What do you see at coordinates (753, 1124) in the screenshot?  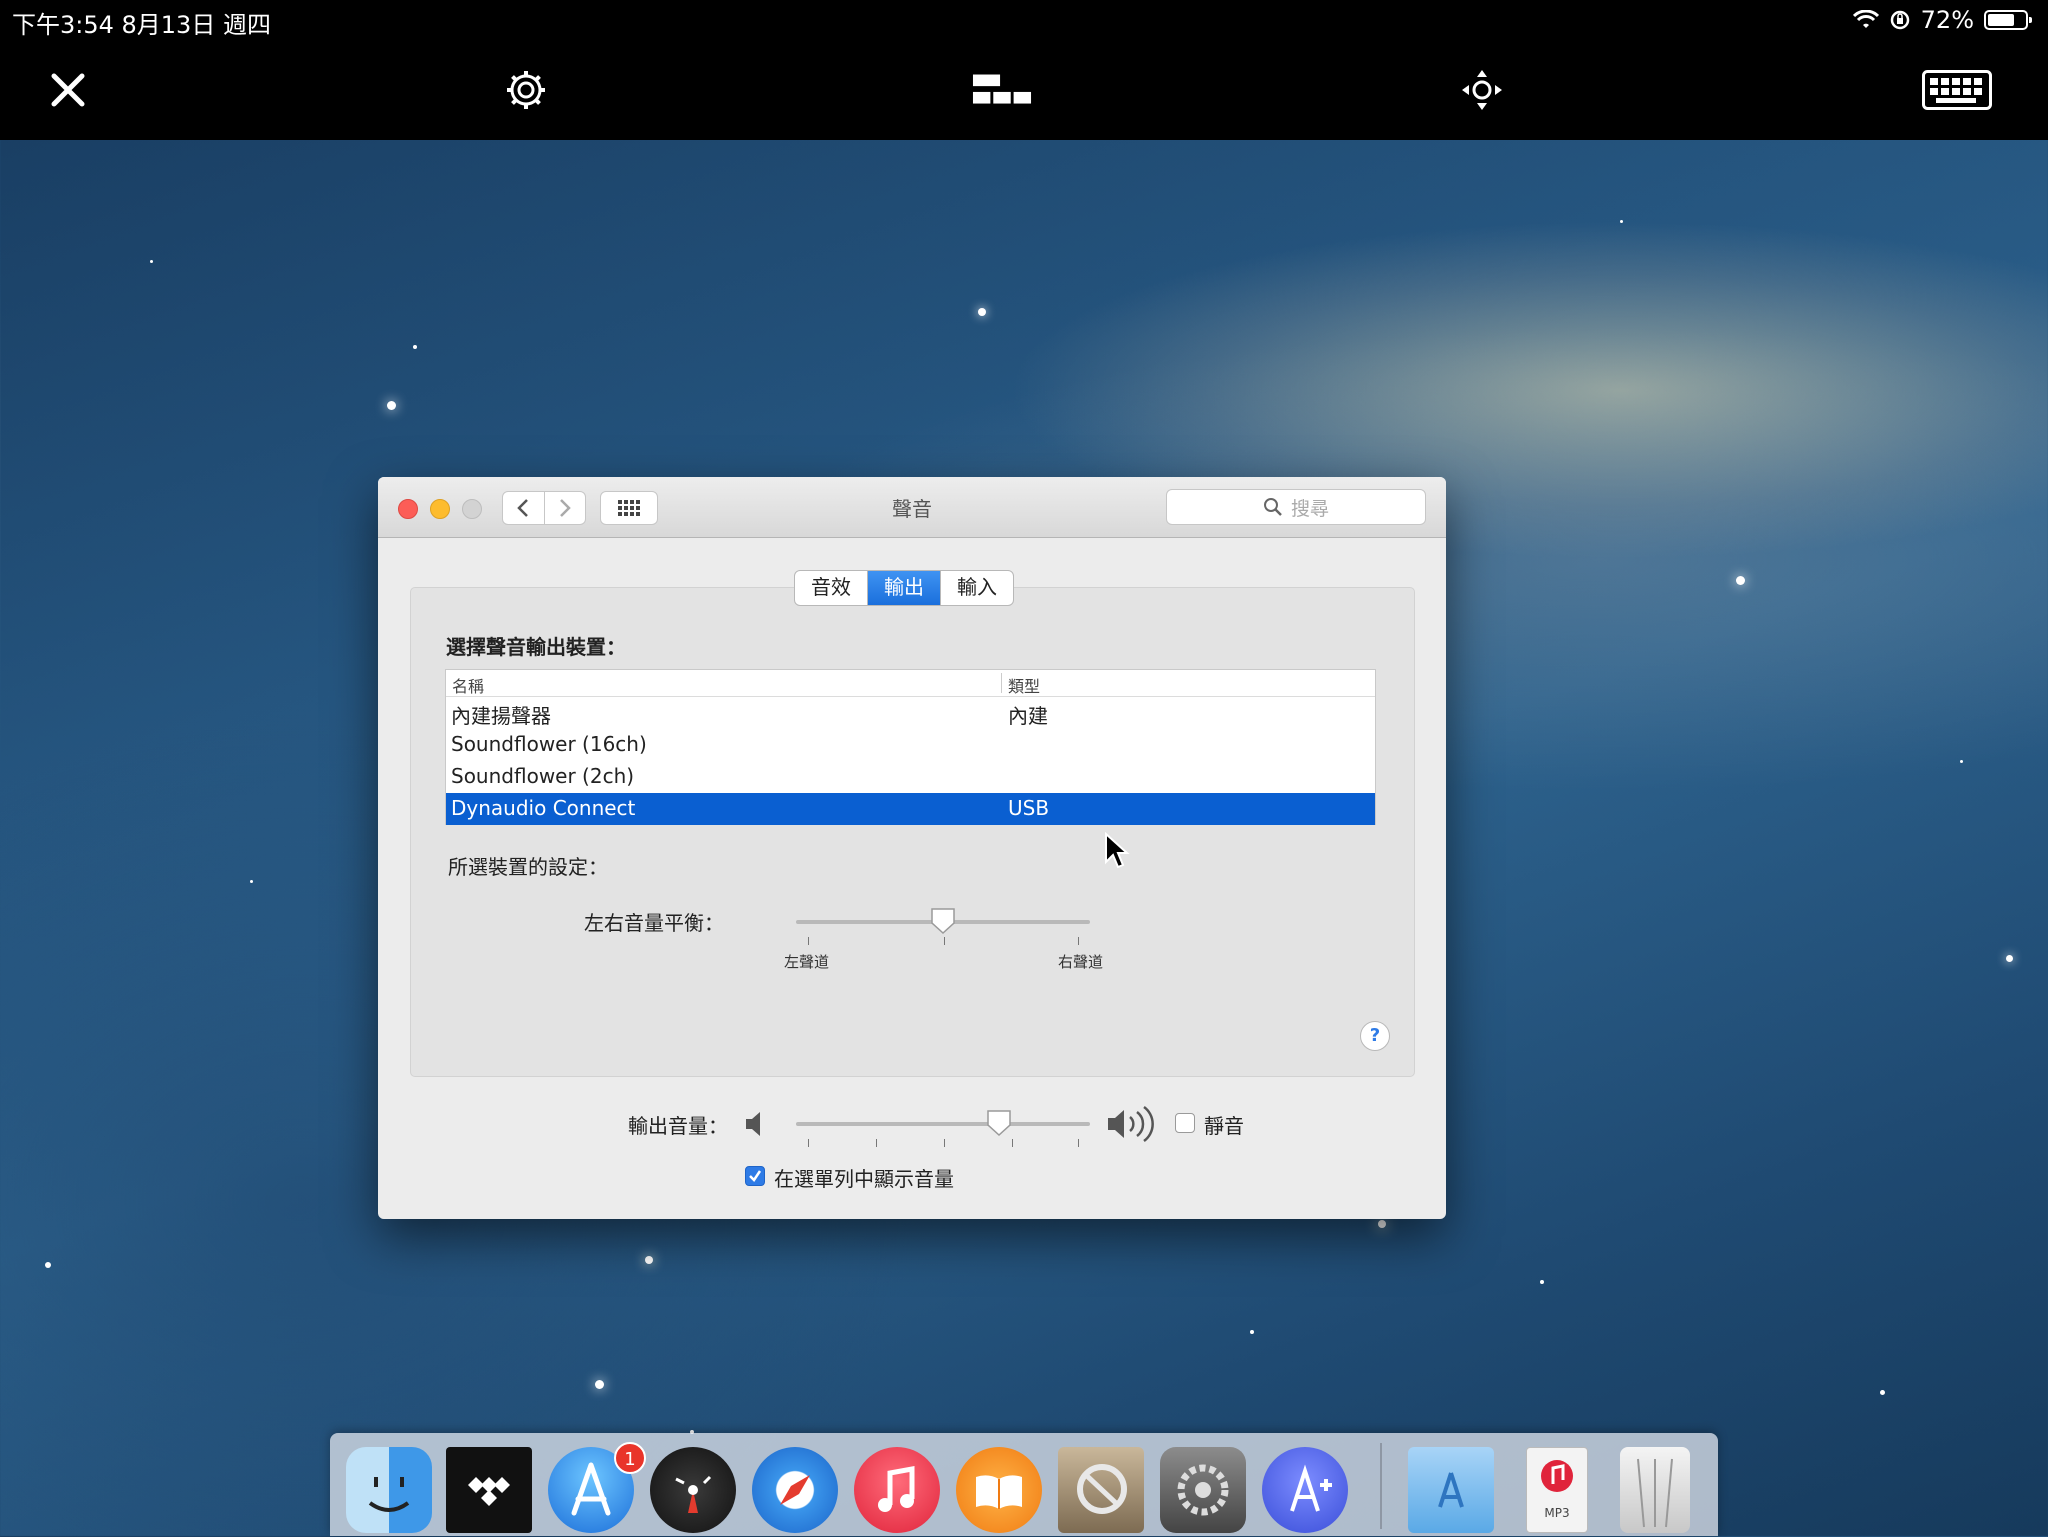 I see `speaker-low-icon` at bounding box center [753, 1124].